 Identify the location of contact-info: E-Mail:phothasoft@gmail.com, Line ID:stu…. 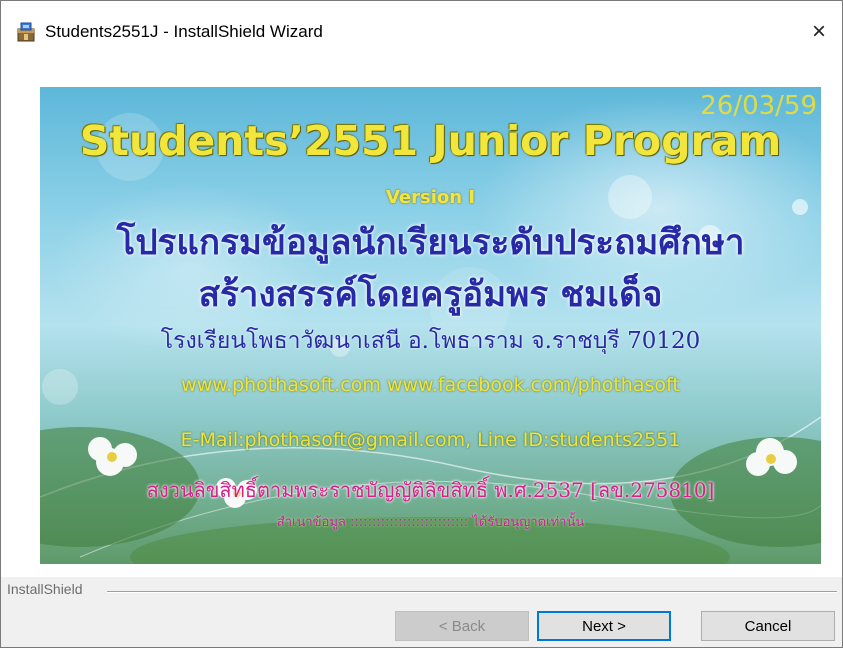
(430, 440).